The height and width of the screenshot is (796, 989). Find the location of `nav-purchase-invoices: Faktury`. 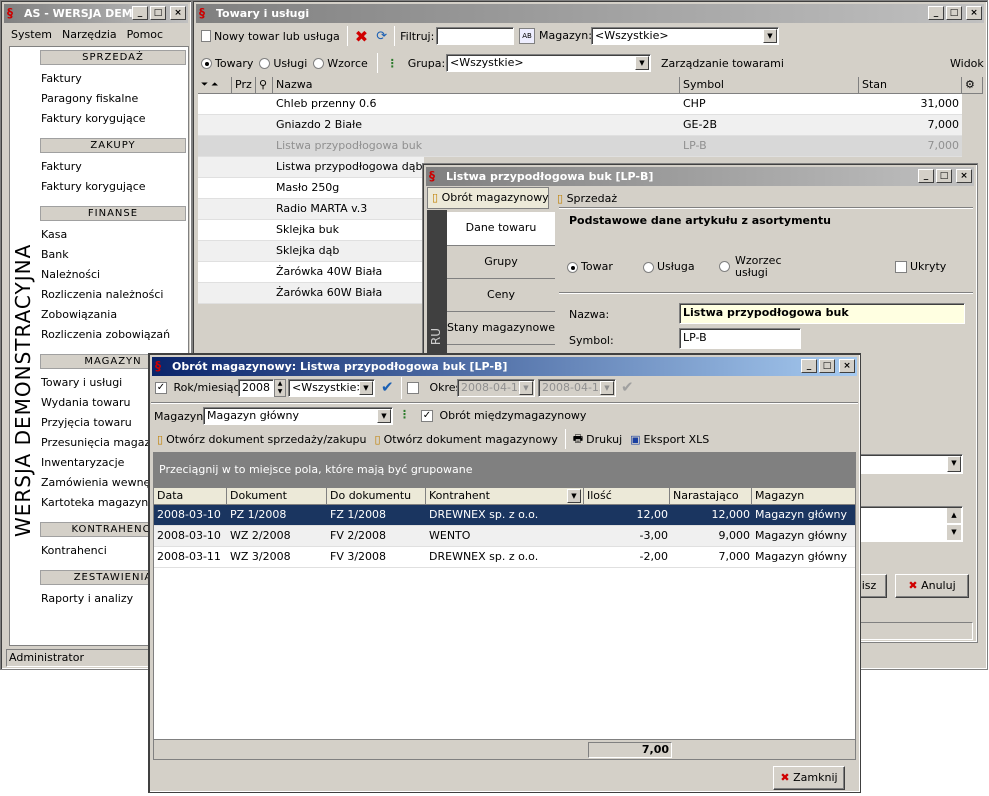

nav-purchase-invoices: Faktury is located at coordinates (61, 166).